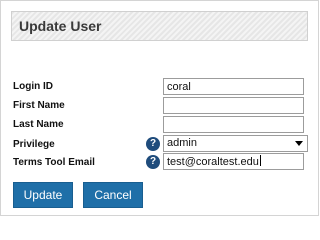 The height and width of the screenshot is (240, 320). Describe the element at coordinates (153, 144) in the screenshot. I see `privilege-help-icon: ?` at that location.